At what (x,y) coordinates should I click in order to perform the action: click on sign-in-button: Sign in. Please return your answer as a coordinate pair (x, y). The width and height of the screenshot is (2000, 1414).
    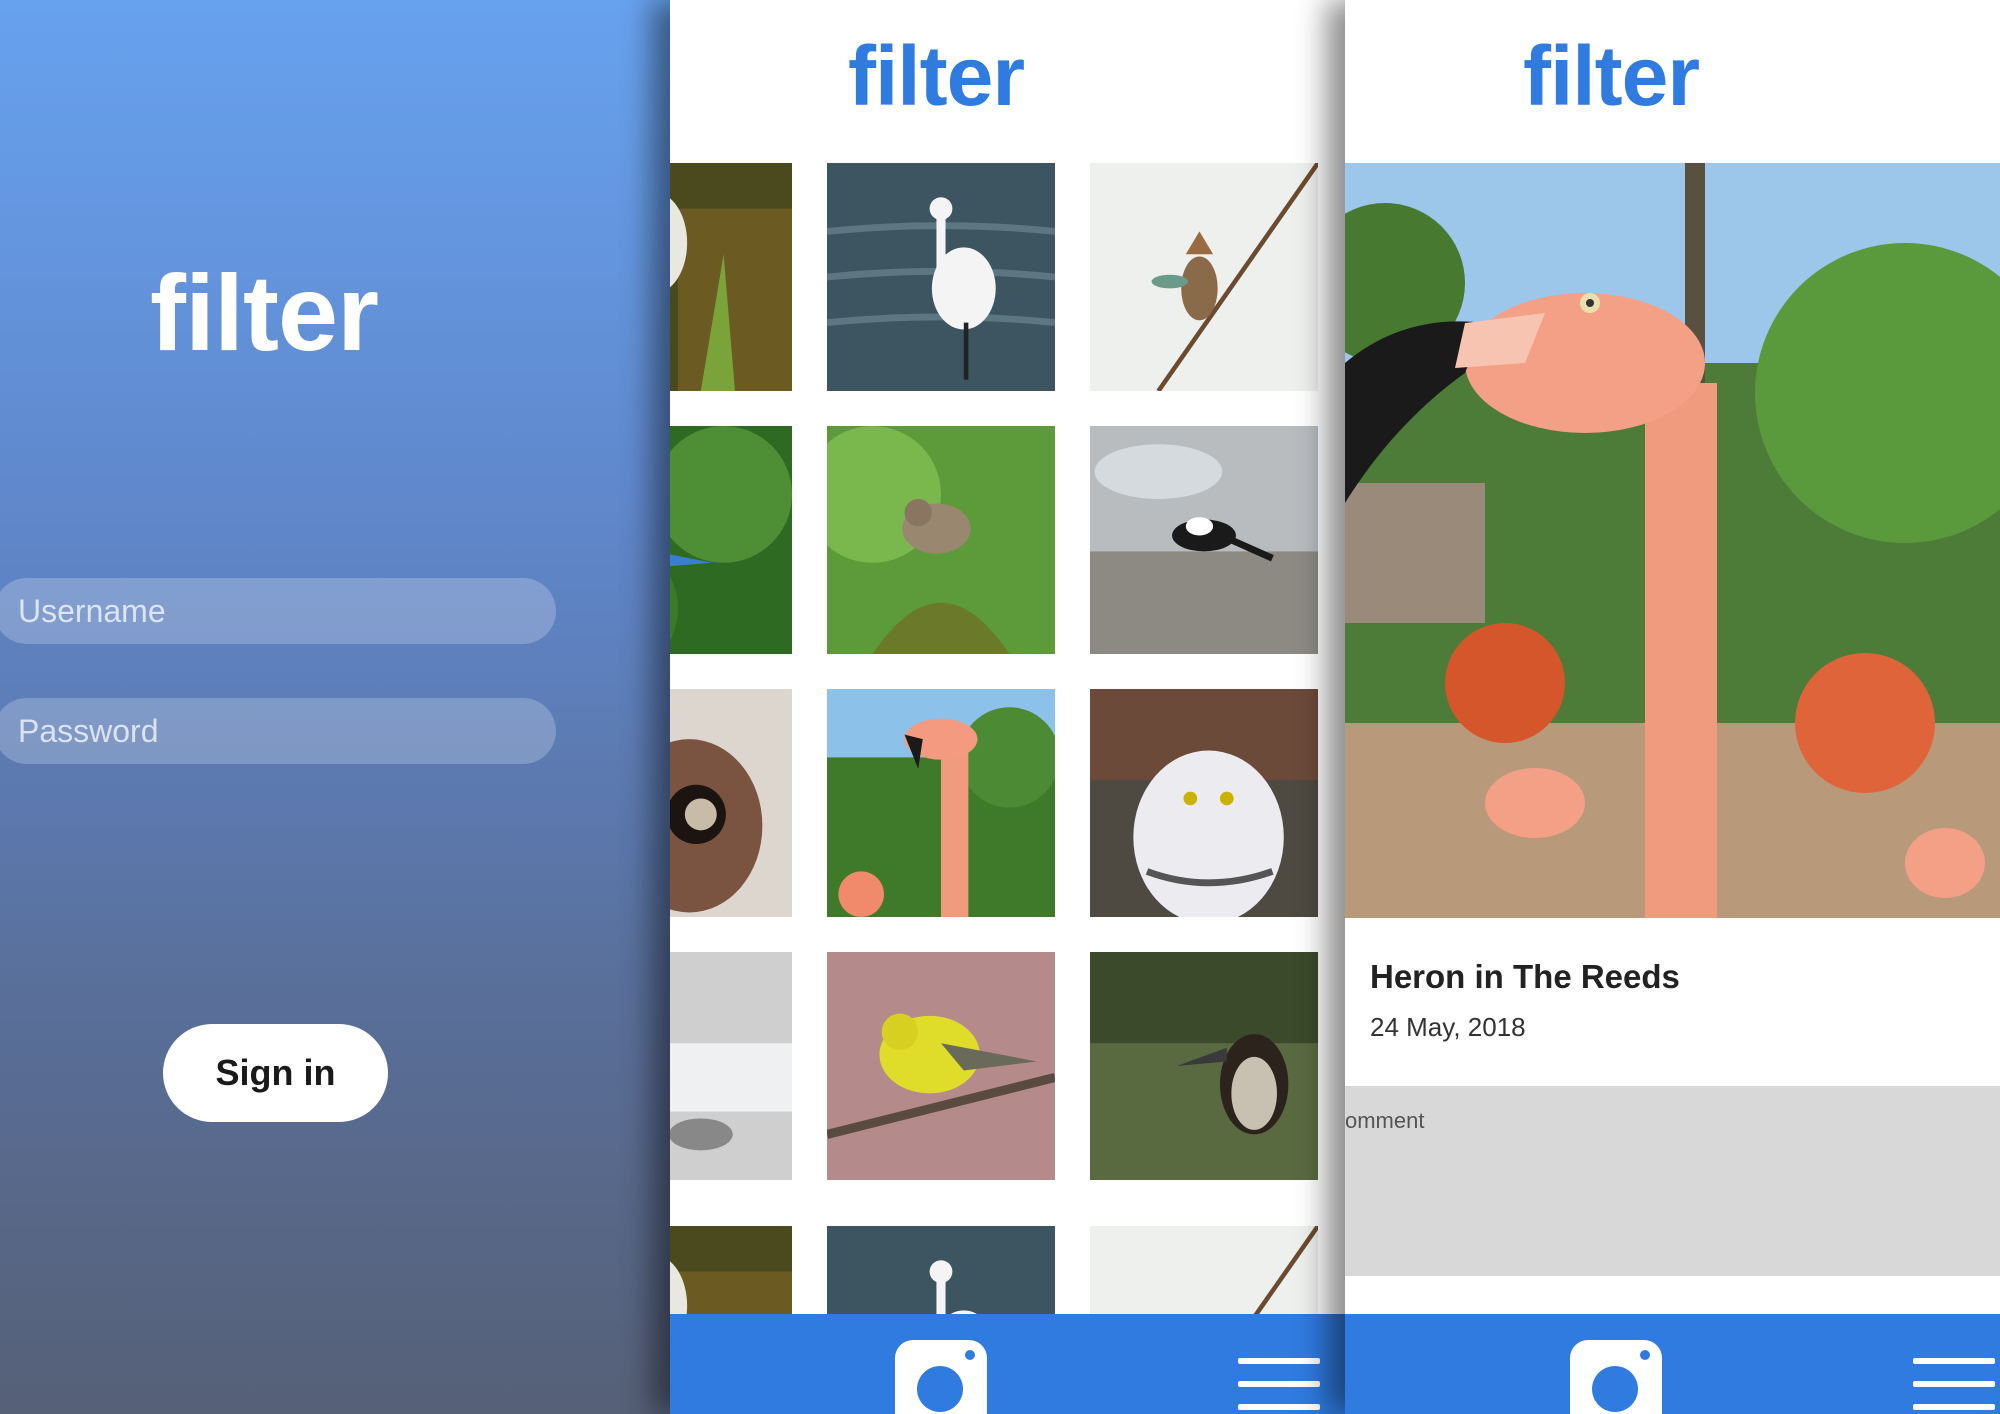
    Looking at the image, I should click on (275, 1073).